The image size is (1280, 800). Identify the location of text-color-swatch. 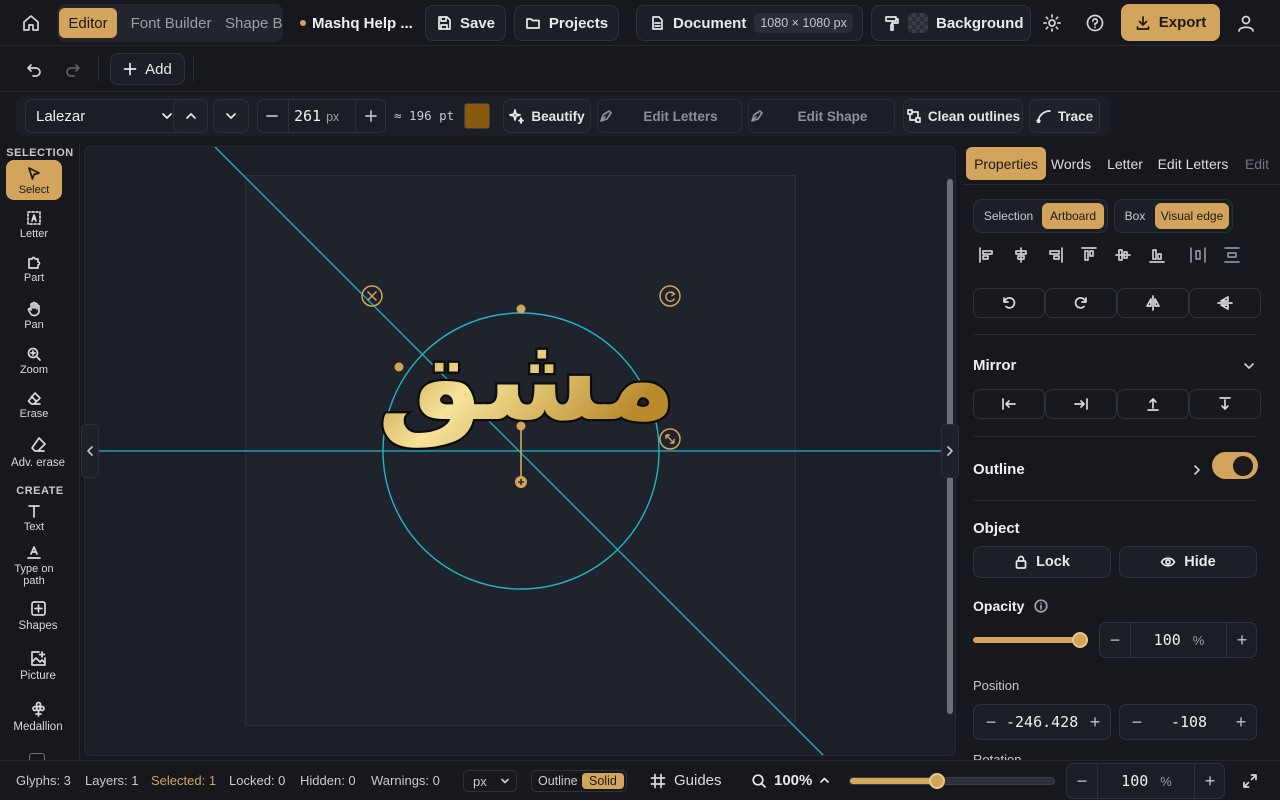
(477, 116).